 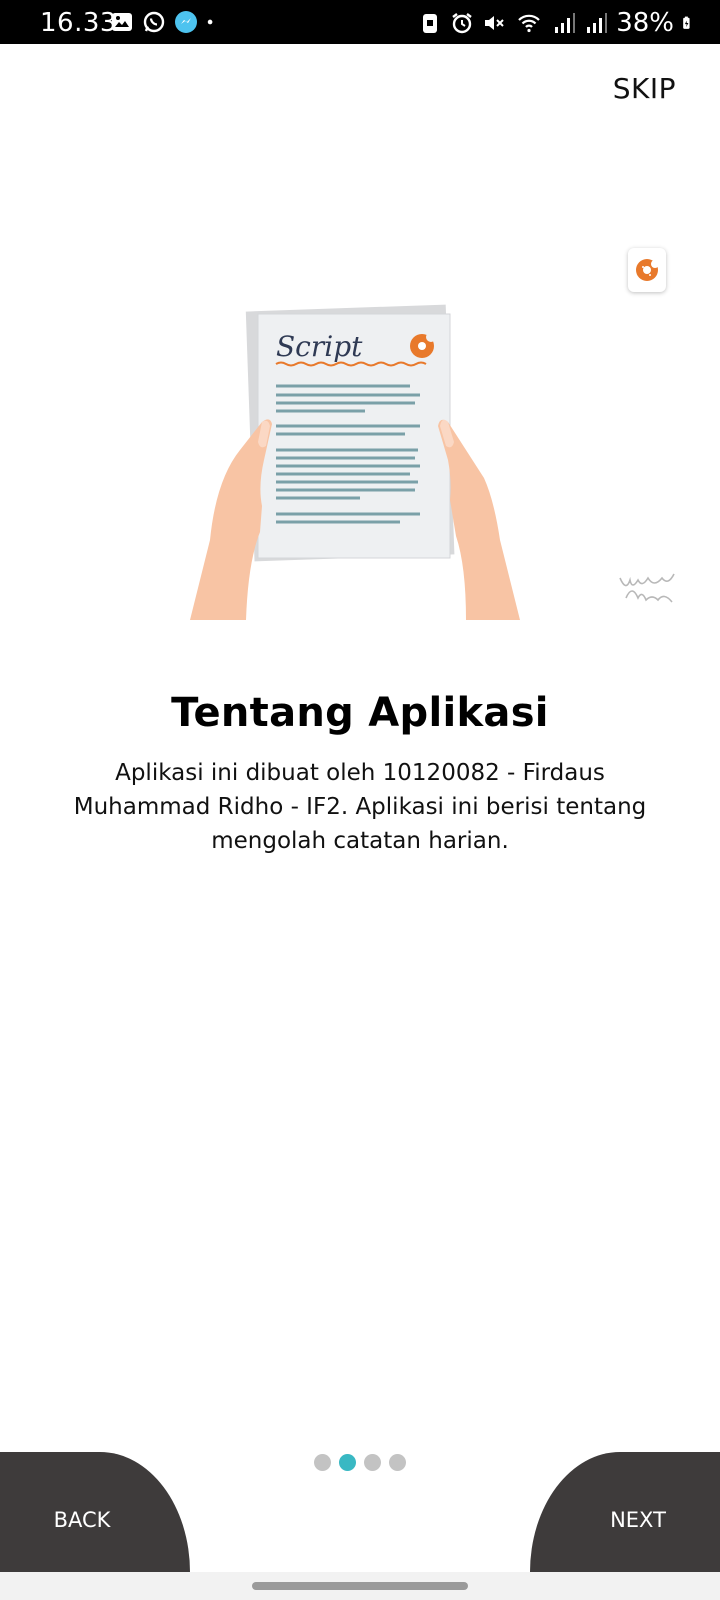 What do you see at coordinates (494, 23) in the screenshot?
I see `mute-icon` at bounding box center [494, 23].